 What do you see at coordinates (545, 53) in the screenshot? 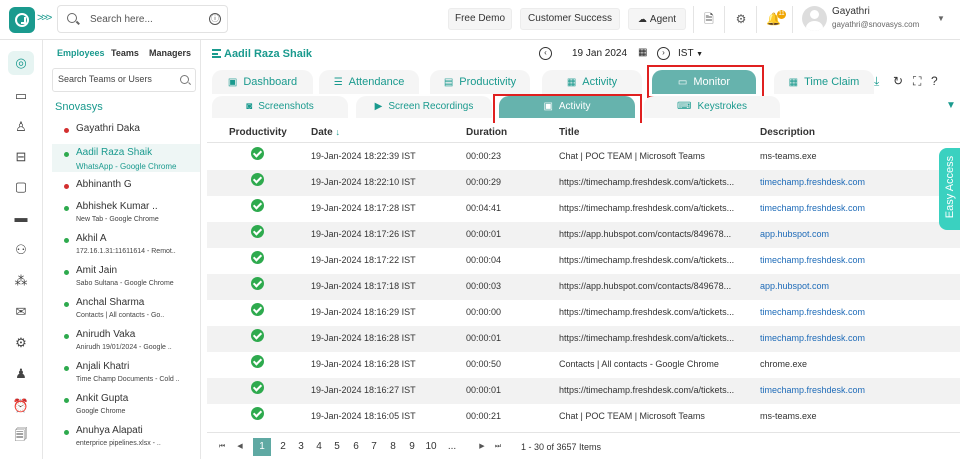
I see `previous-day-button: ‹` at bounding box center [545, 53].